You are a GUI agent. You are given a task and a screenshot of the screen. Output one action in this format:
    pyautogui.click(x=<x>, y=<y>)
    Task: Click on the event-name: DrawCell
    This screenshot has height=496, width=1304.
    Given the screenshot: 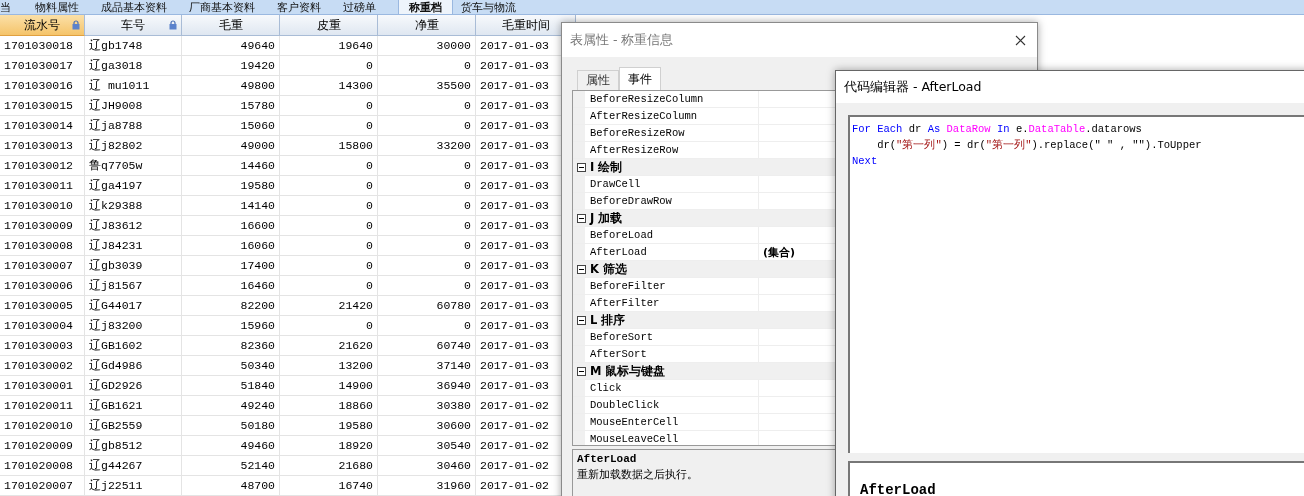 What is the action you would take?
    pyautogui.click(x=674, y=184)
    